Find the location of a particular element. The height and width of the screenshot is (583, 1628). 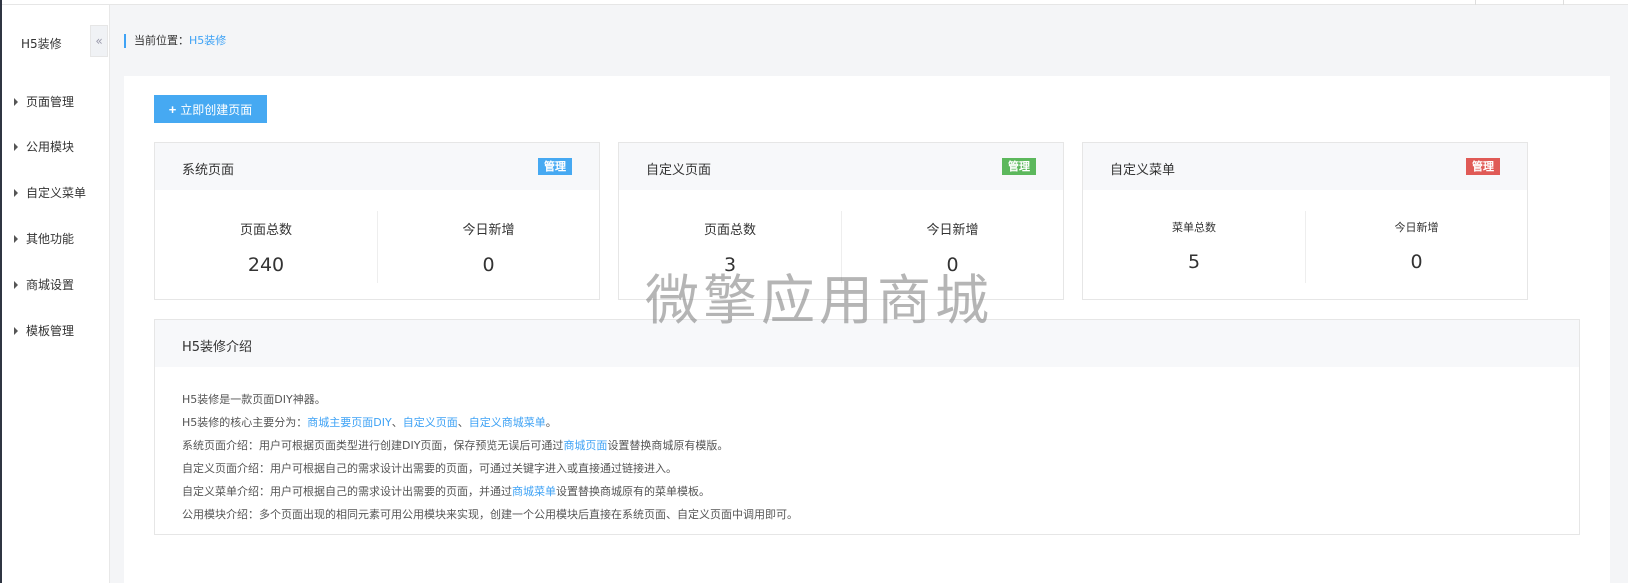

mall-page-link: 商城页面 is located at coordinates (585, 445).